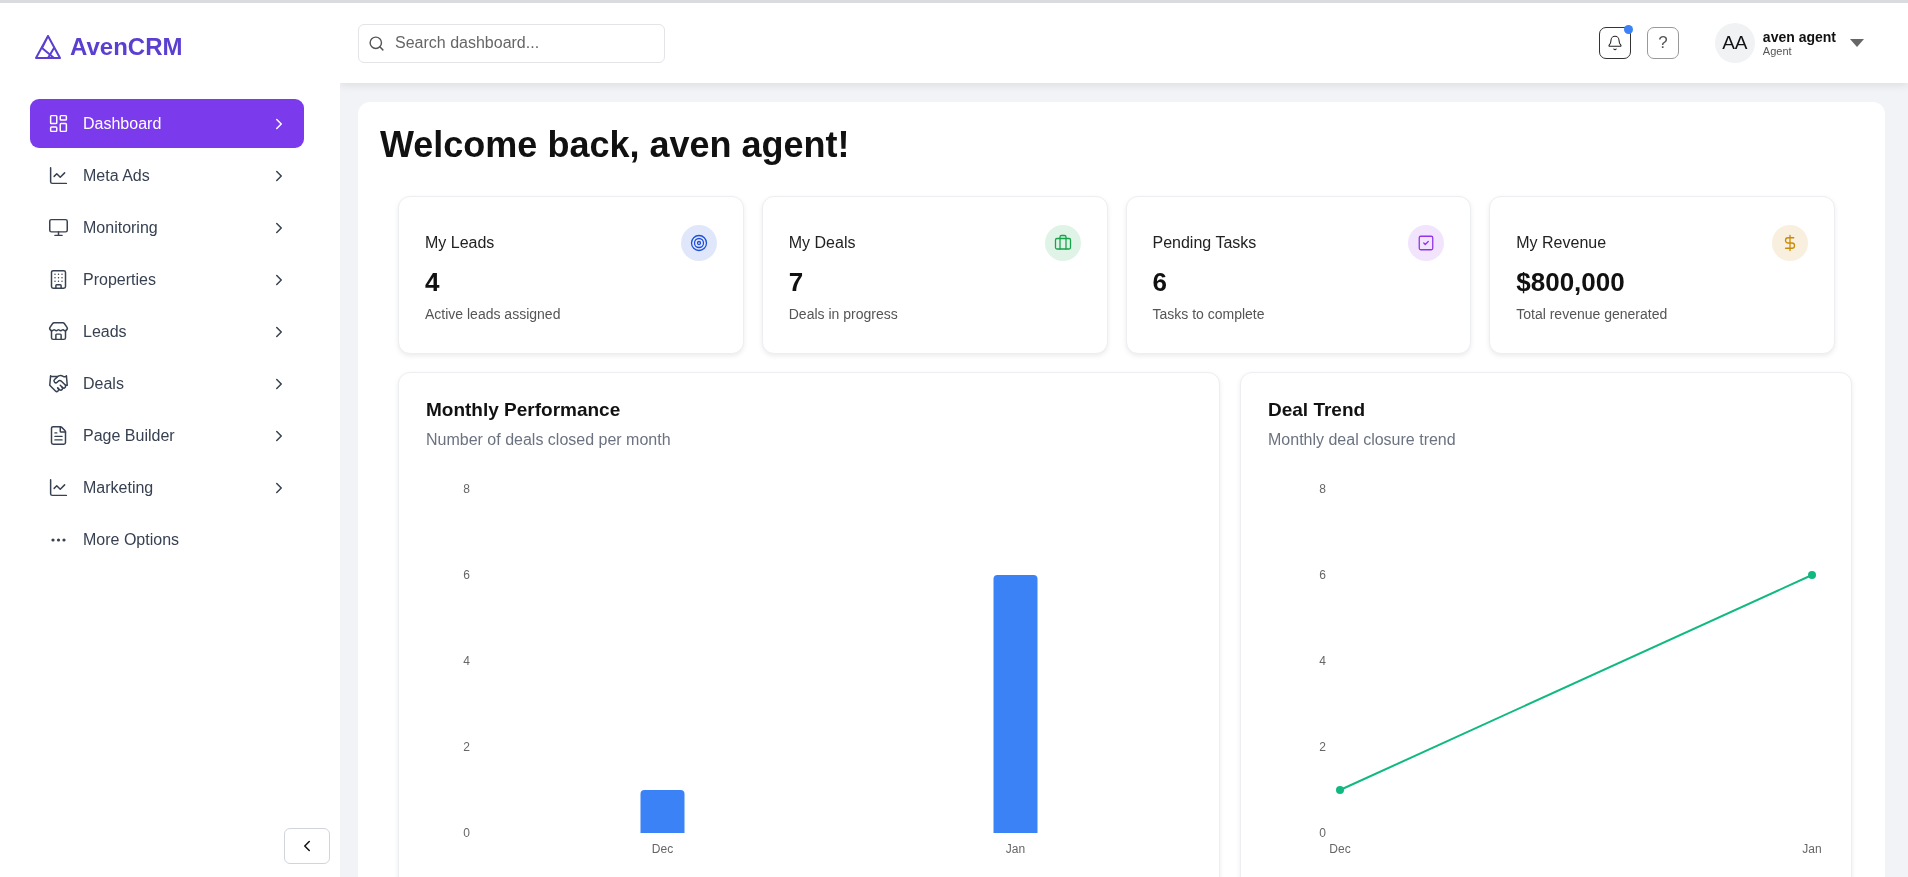  I want to click on chart-bar, so click(662, 811).